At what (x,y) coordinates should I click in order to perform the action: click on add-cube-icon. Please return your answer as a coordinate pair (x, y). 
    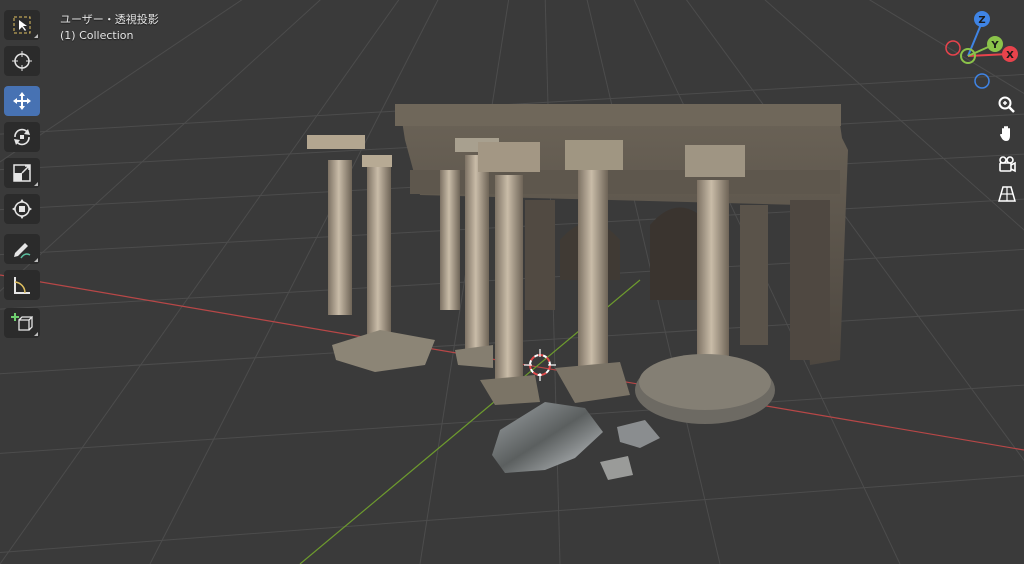
    Looking at the image, I should click on (22, 322).